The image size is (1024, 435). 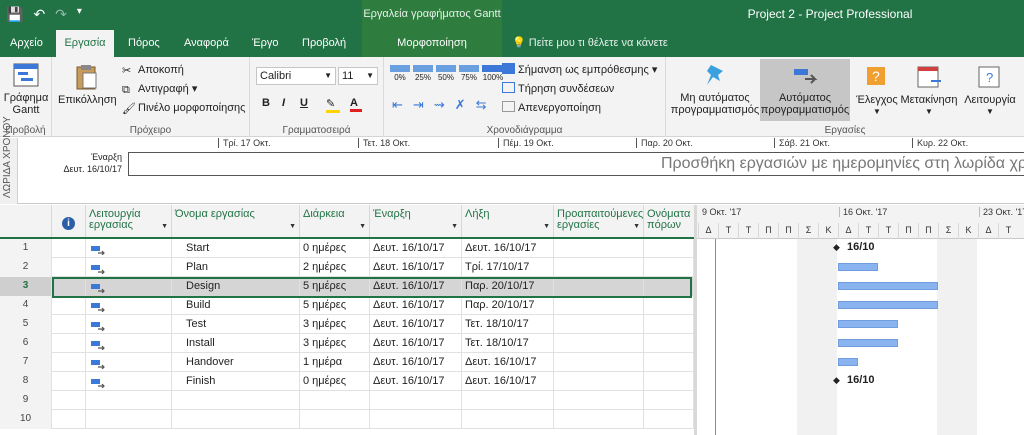 I want to click on mode-button: ? Λειτουργία ▼, so click(x=990, y=90).